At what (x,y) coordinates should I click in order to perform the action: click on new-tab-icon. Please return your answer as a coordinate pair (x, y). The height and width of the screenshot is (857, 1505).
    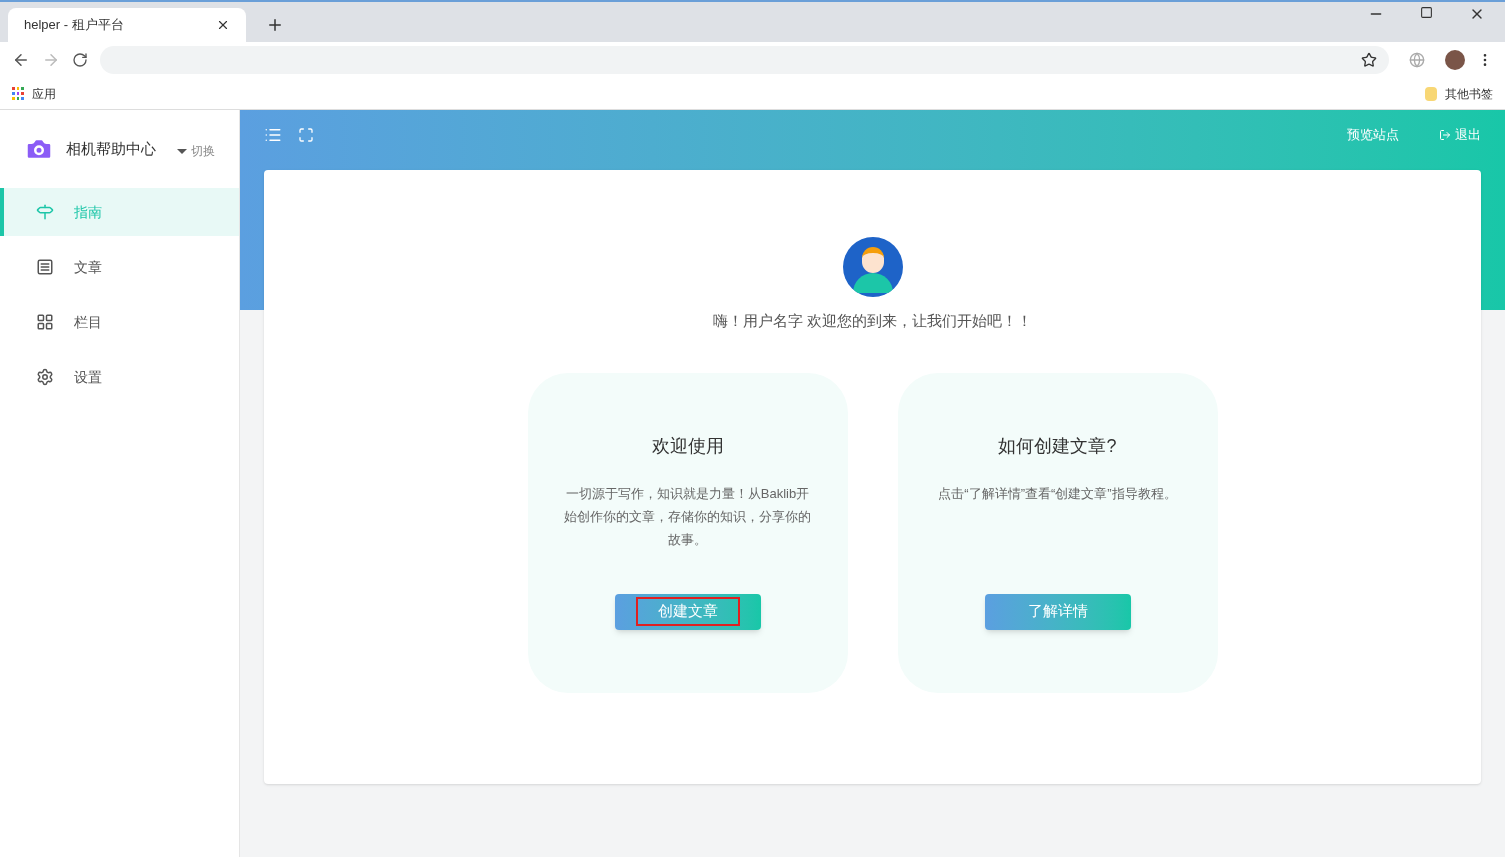
    Looking at the image, I should click on (275, 25).